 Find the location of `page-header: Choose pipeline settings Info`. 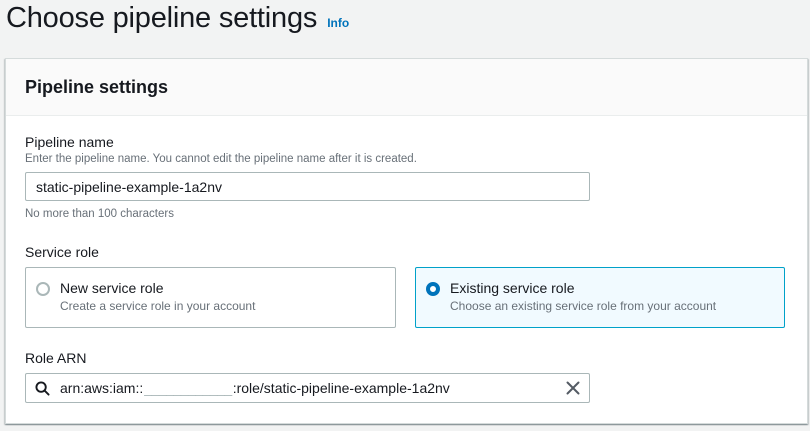

page-header: Choose pipeline settings Info is located at coordinates (177, 18).